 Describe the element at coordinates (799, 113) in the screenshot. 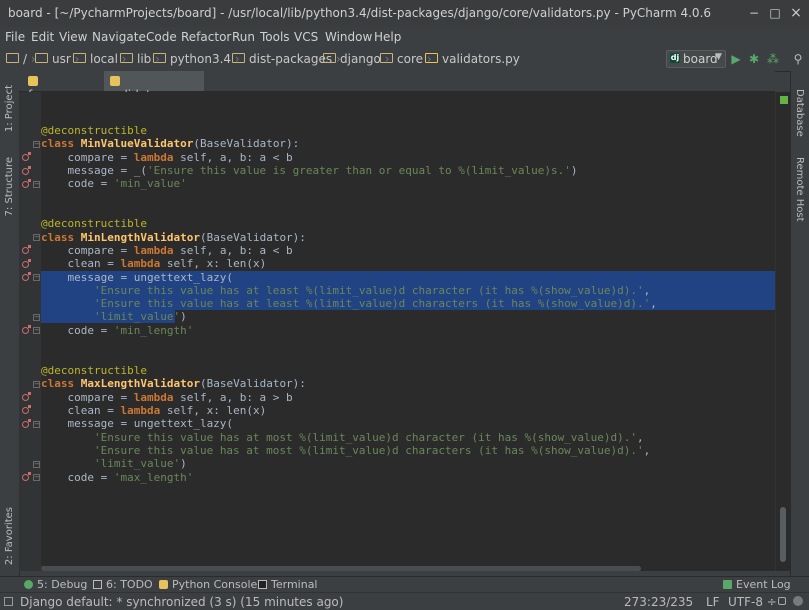

I see `database-tool-button: Database` at that location.